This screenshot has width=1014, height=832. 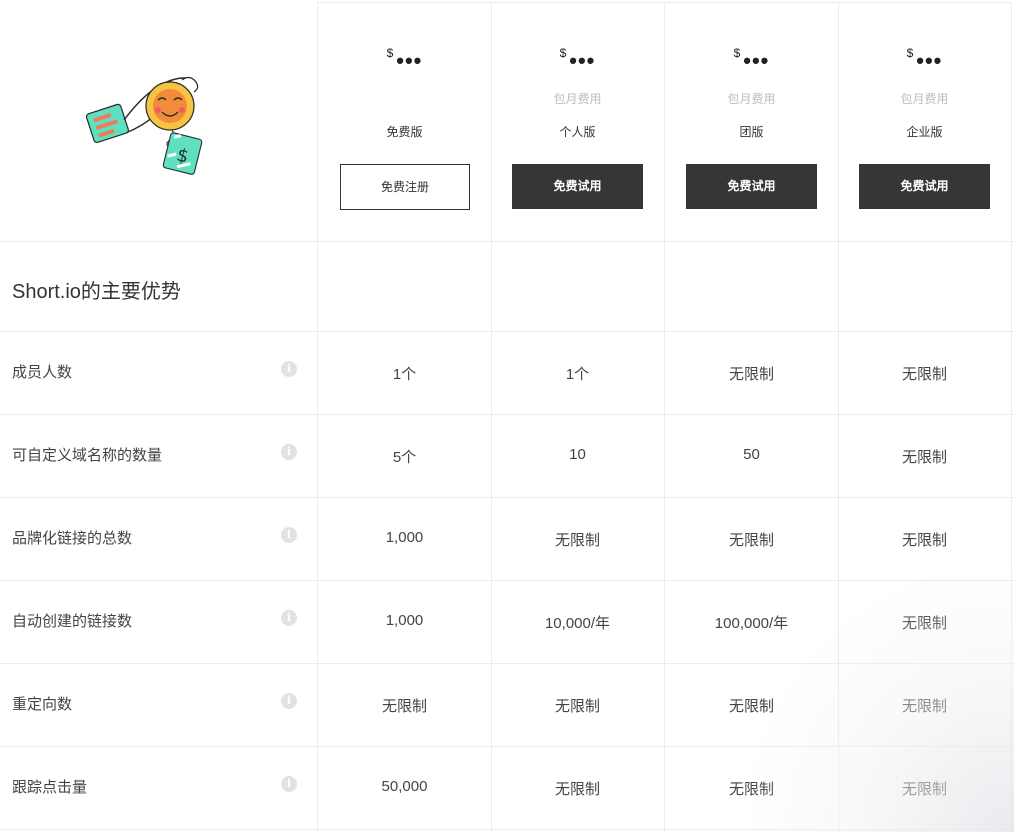 I want to click on feature-row: 跟踪点击量 i 50,000 无限制 无限制 无限制, so click(x=507, y=787).